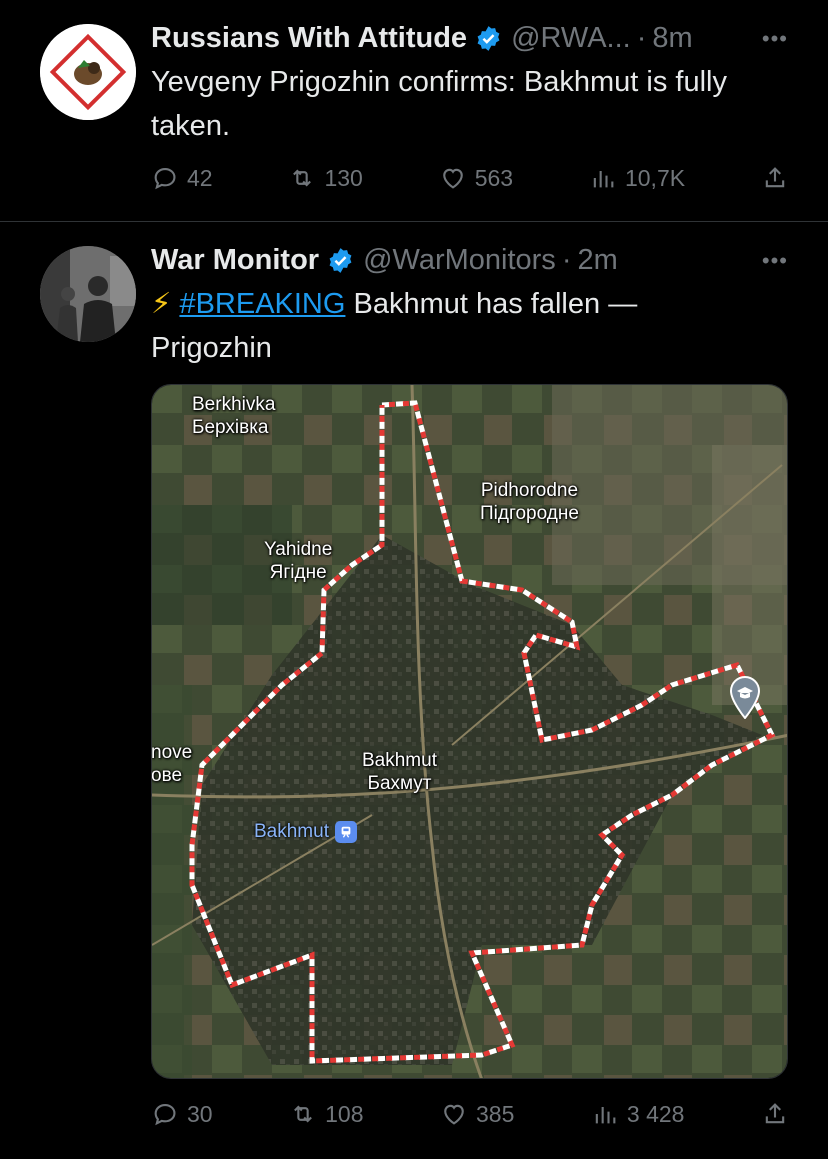  I want to click on train-station-icon, so click(345, 832).